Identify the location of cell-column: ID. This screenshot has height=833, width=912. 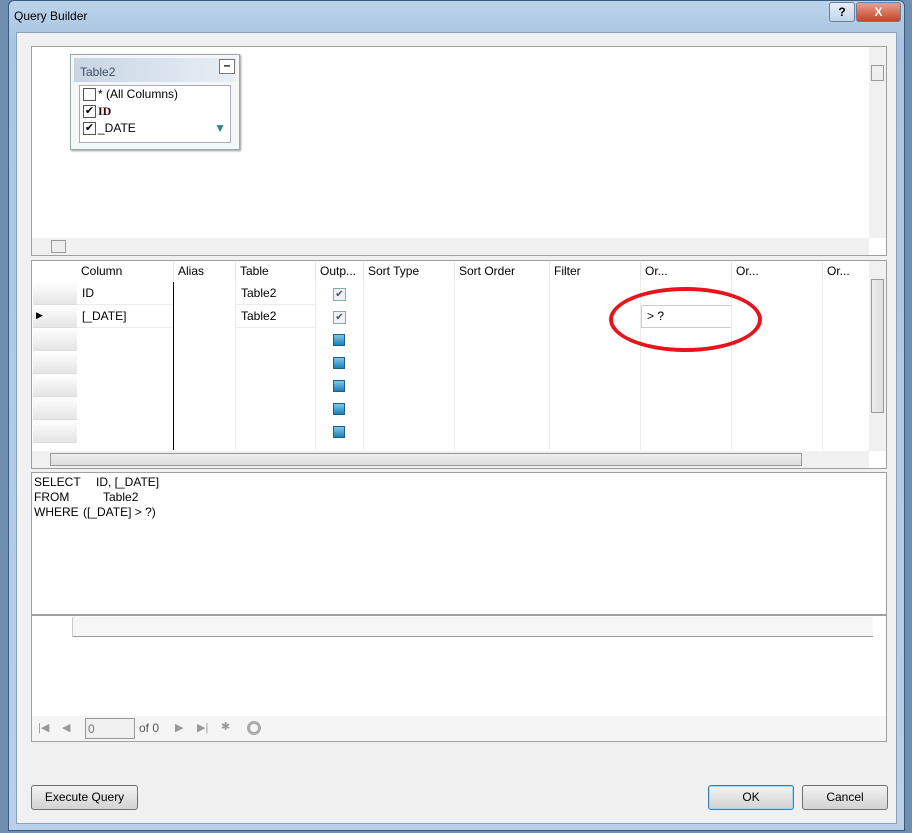
(125, 293).